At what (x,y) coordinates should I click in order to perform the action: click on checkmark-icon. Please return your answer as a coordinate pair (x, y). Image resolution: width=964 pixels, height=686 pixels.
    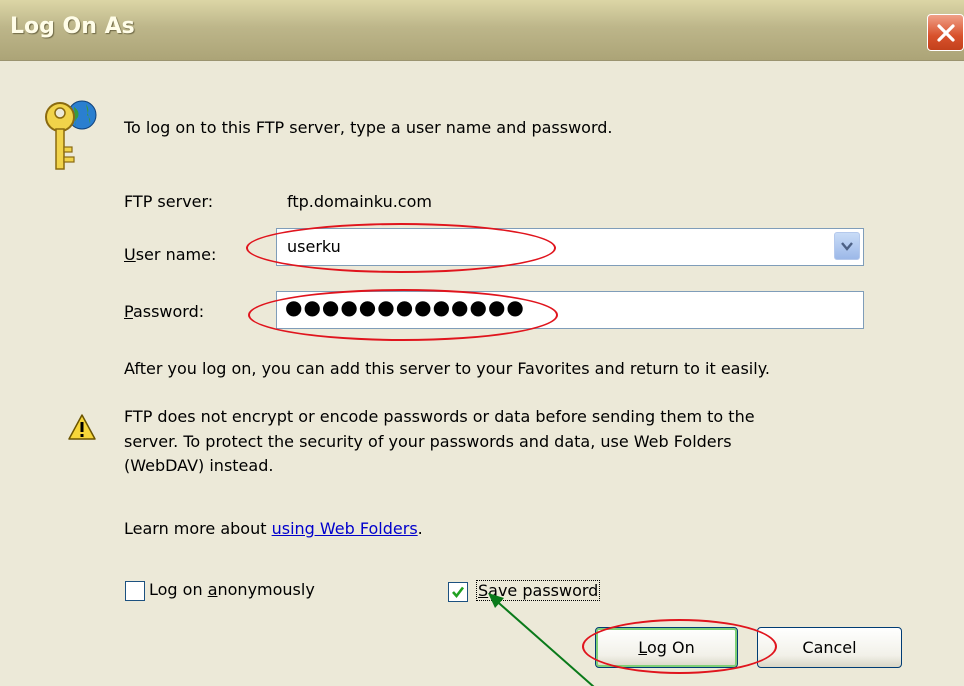
    Looking at the image, I should click on (458, 592).